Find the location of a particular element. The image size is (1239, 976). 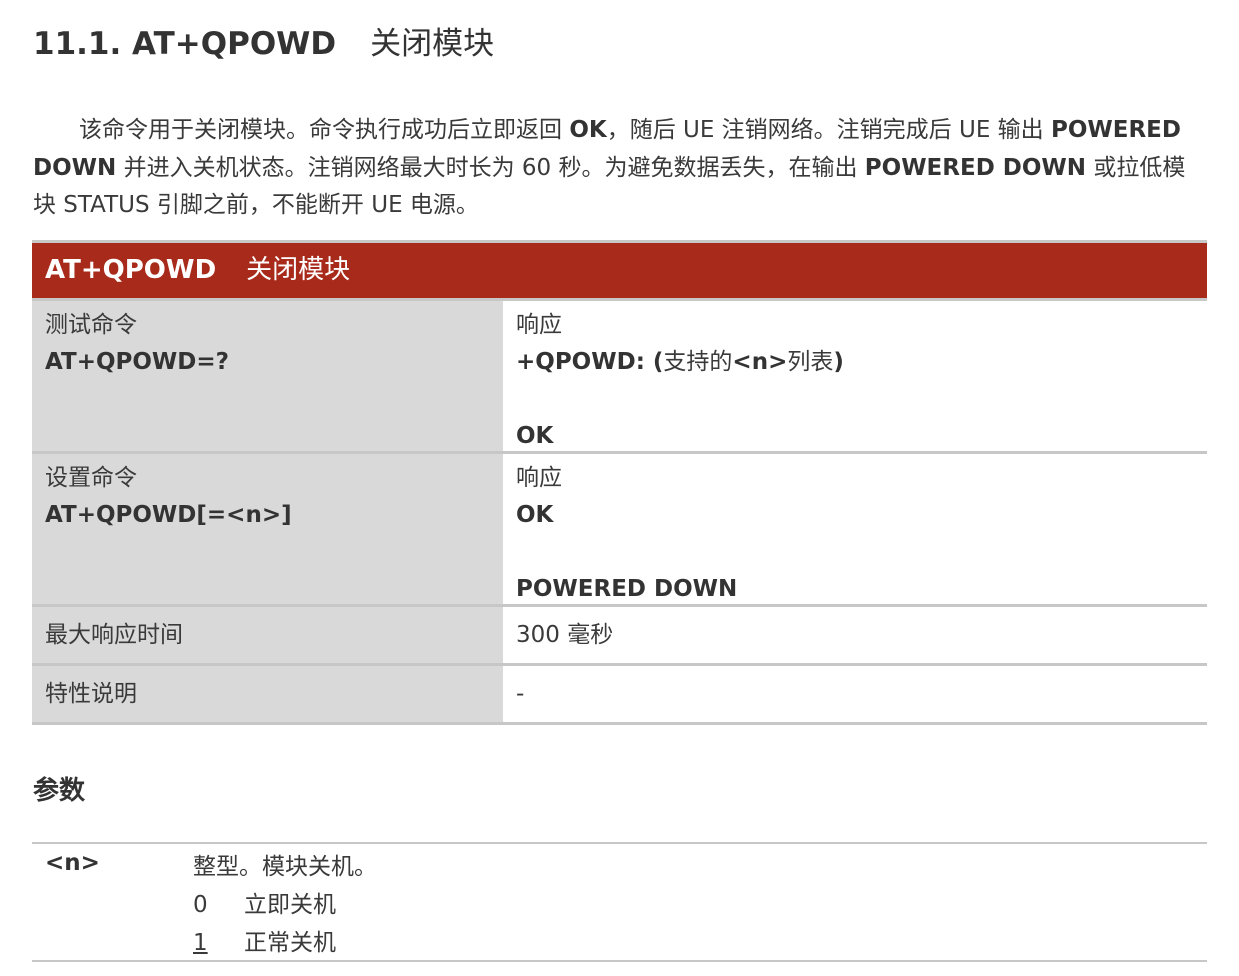

params-heading: 参数 is located at coordinates (59, 791).